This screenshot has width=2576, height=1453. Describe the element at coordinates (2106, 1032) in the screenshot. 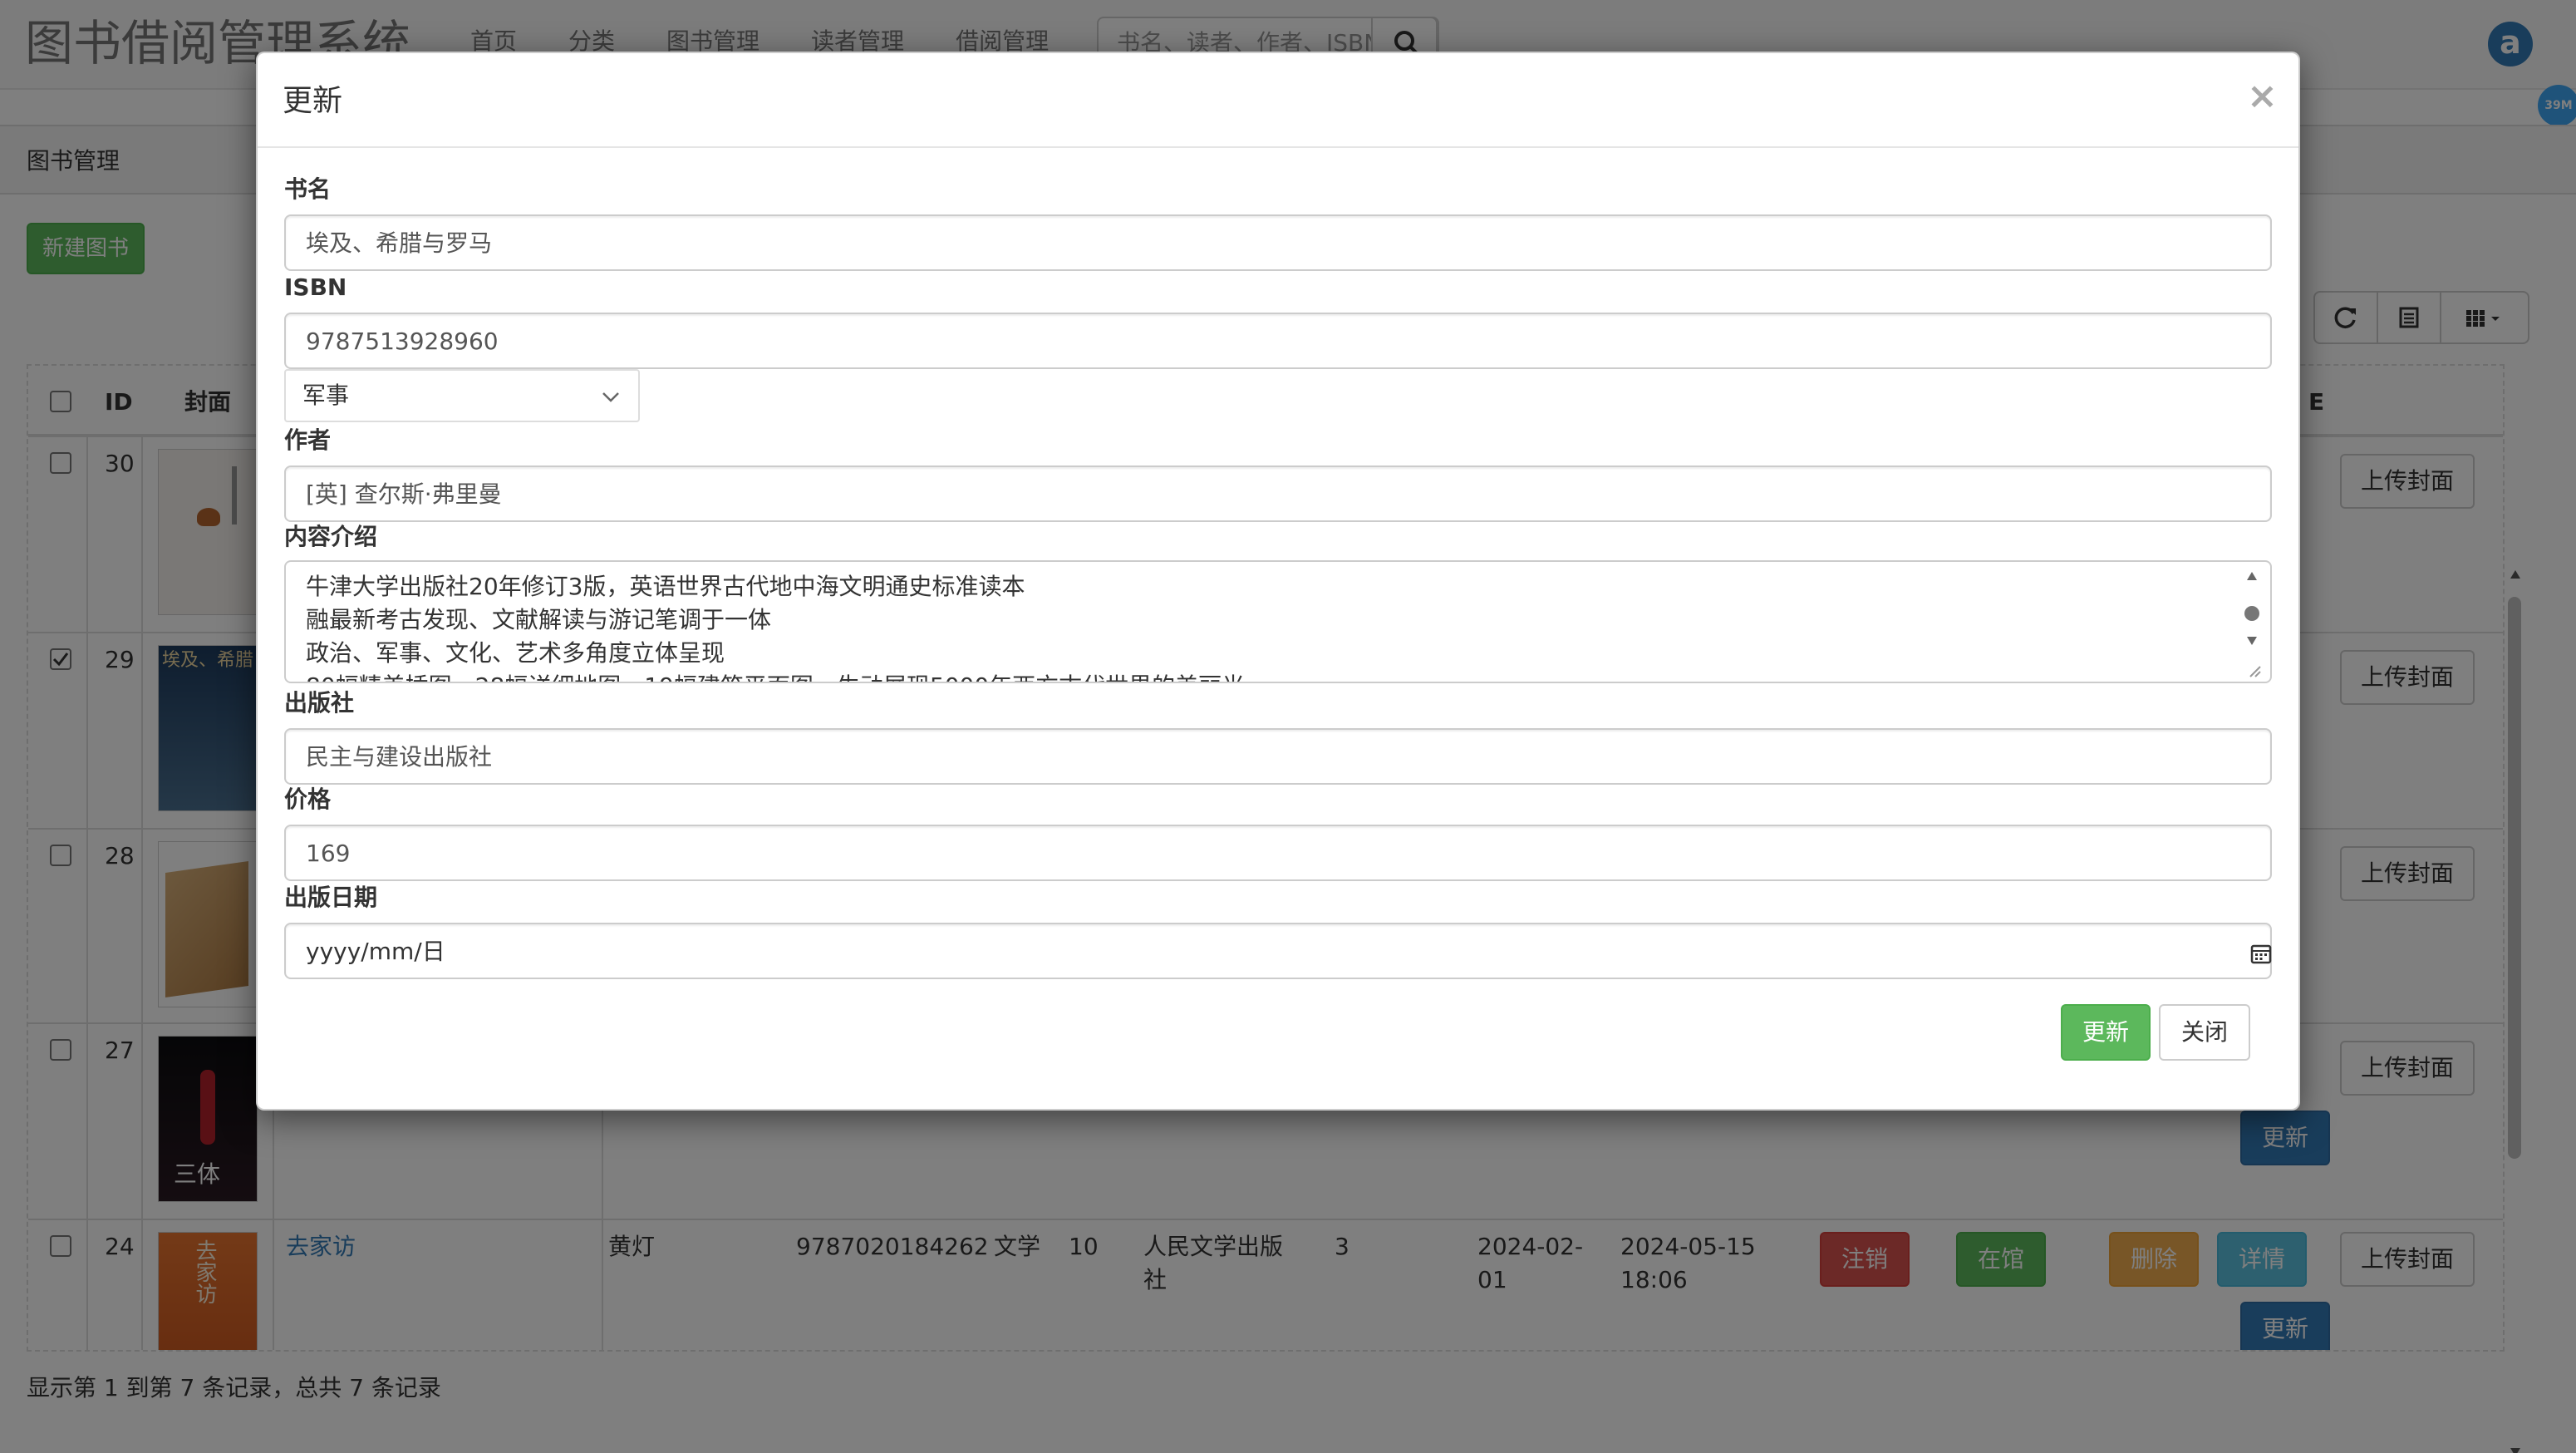

I see `modal-update-button: 更新` at that location.